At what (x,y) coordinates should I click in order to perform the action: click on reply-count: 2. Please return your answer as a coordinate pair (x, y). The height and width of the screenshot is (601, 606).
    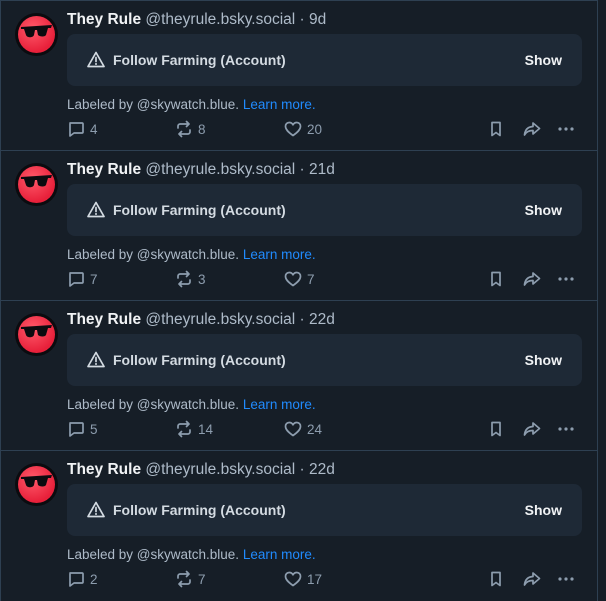
    Looking at the image, I should click on (94, 579).